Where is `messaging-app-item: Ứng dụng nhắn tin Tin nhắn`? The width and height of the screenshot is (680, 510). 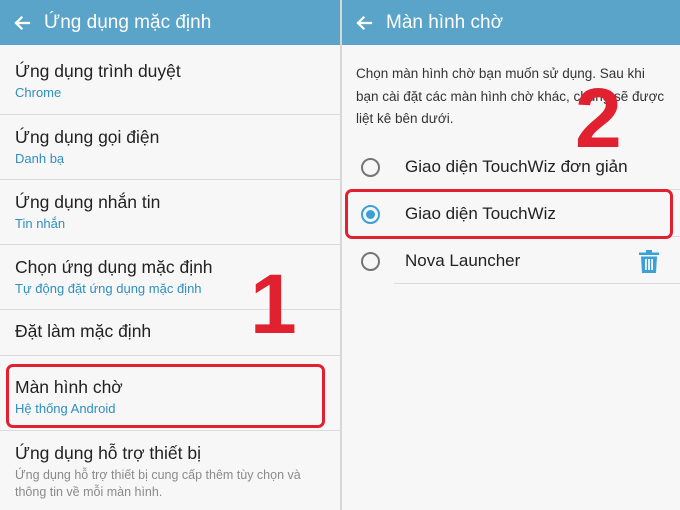
messaging-app-item: Ứng dụng nhắn tin Tin nhắn is located at coordinates (170, 212).